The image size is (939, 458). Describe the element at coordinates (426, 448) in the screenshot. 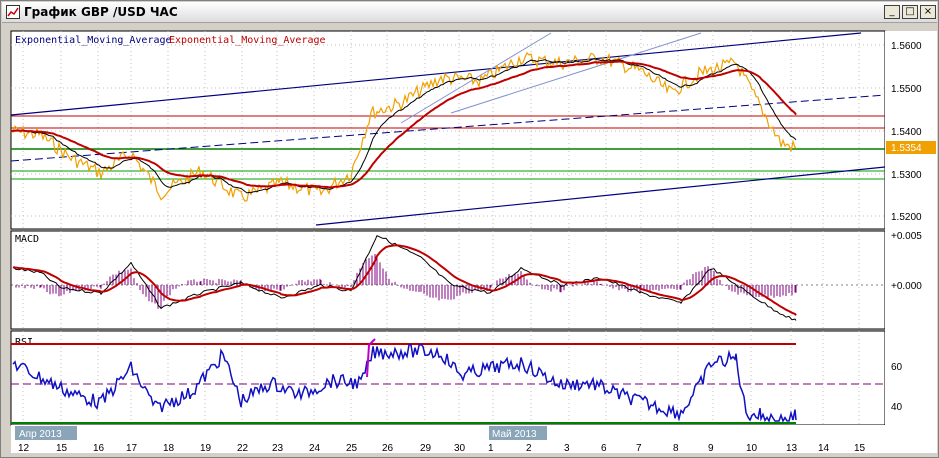

I see `time-tick: 29` at that location.